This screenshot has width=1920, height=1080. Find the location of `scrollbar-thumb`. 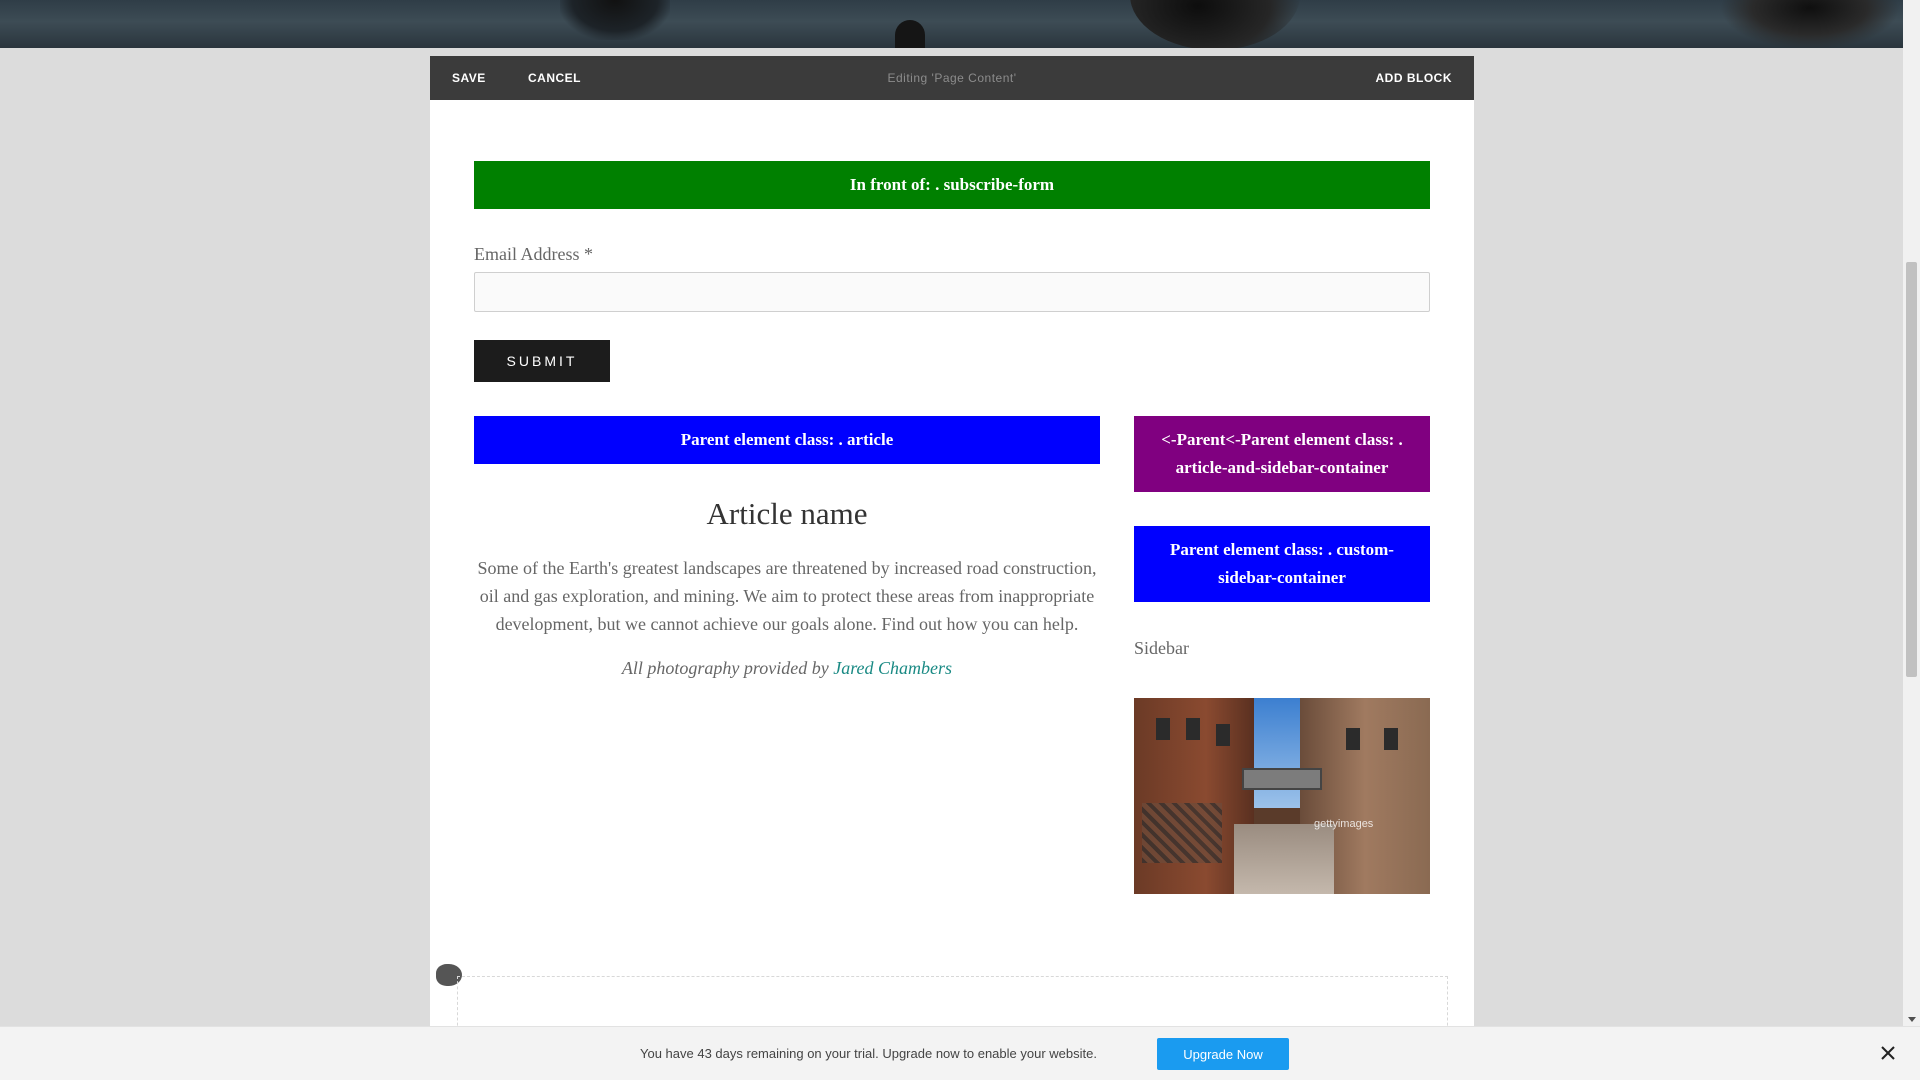

scrollbar-thumb is located at coordinates (1911, 469).